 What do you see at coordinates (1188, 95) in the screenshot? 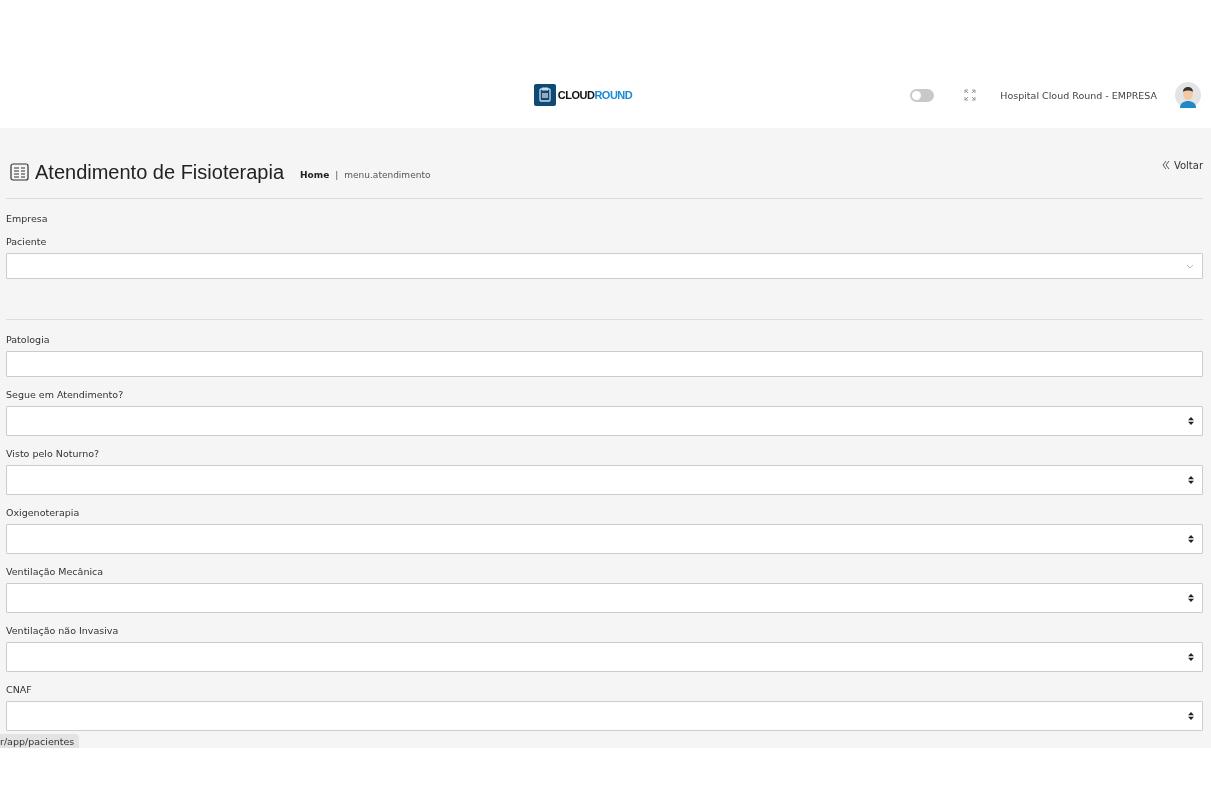
I see `avatar-icon` at bounding box center [1188, 95].